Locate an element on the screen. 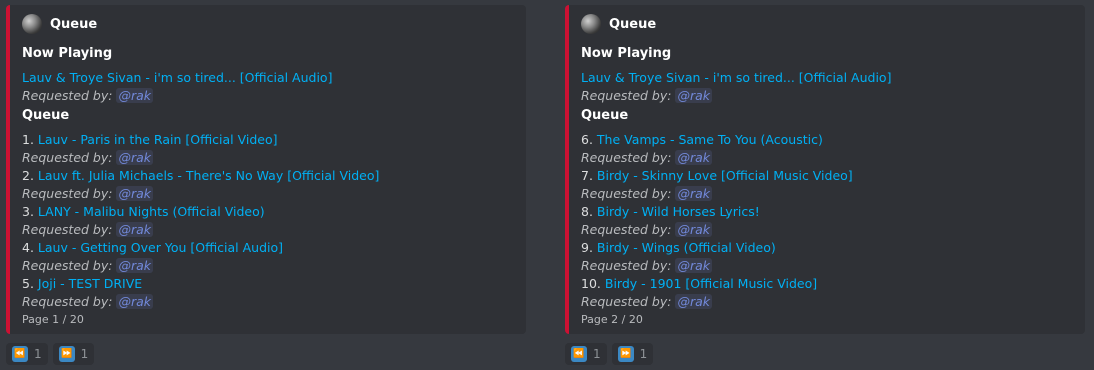 The width and height of the screenshot is (1094, 370). queue-item-number: 5. is located at coordinates (28, 283).